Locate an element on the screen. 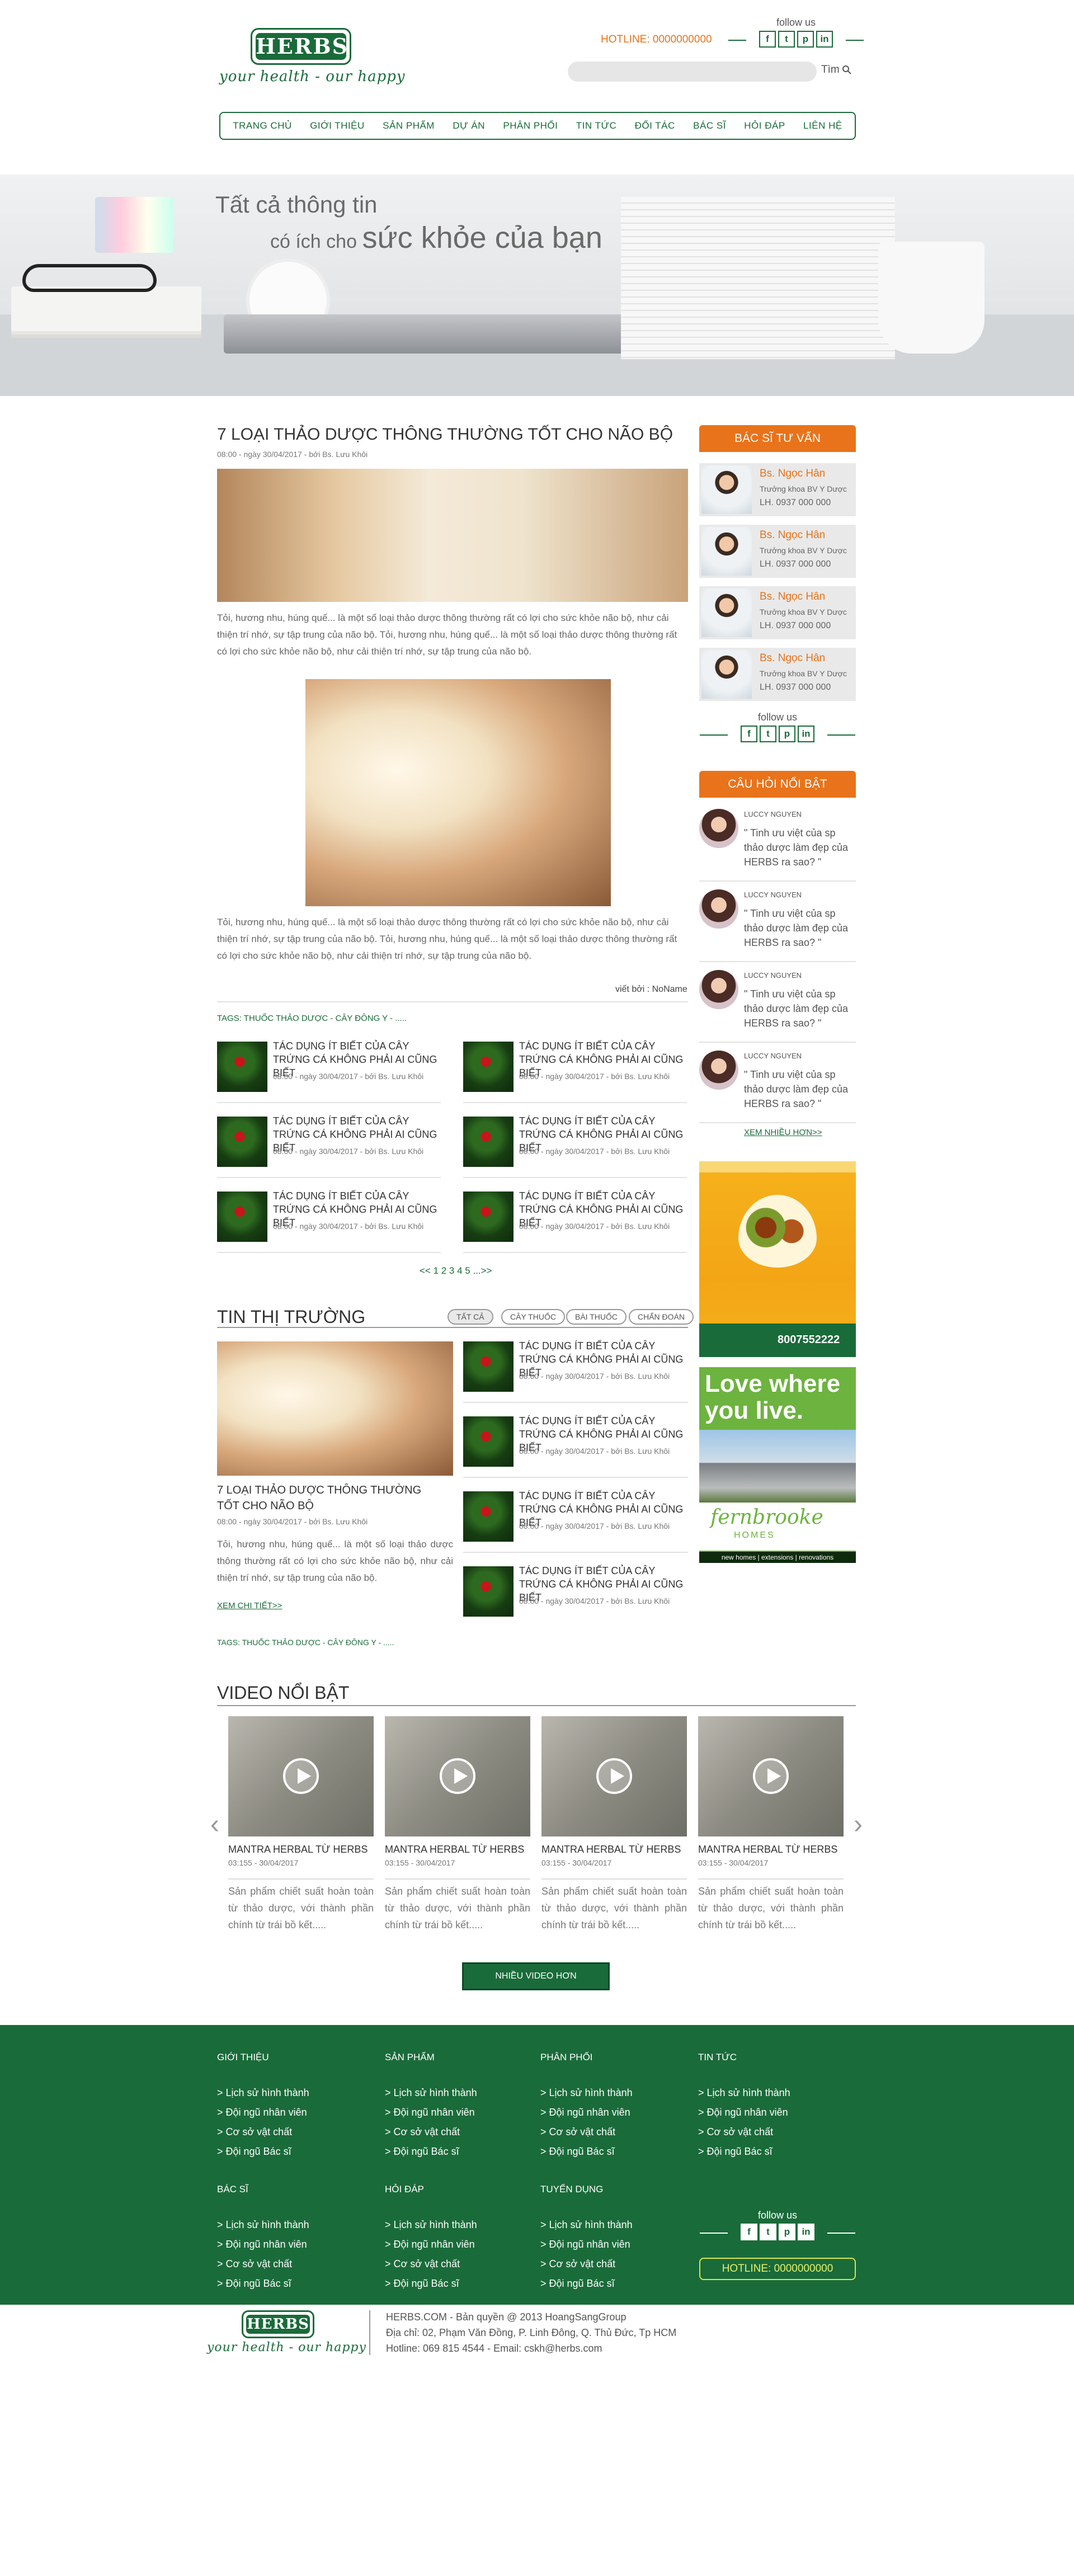  ad-header-strip is located at coordinates (777, 1166).